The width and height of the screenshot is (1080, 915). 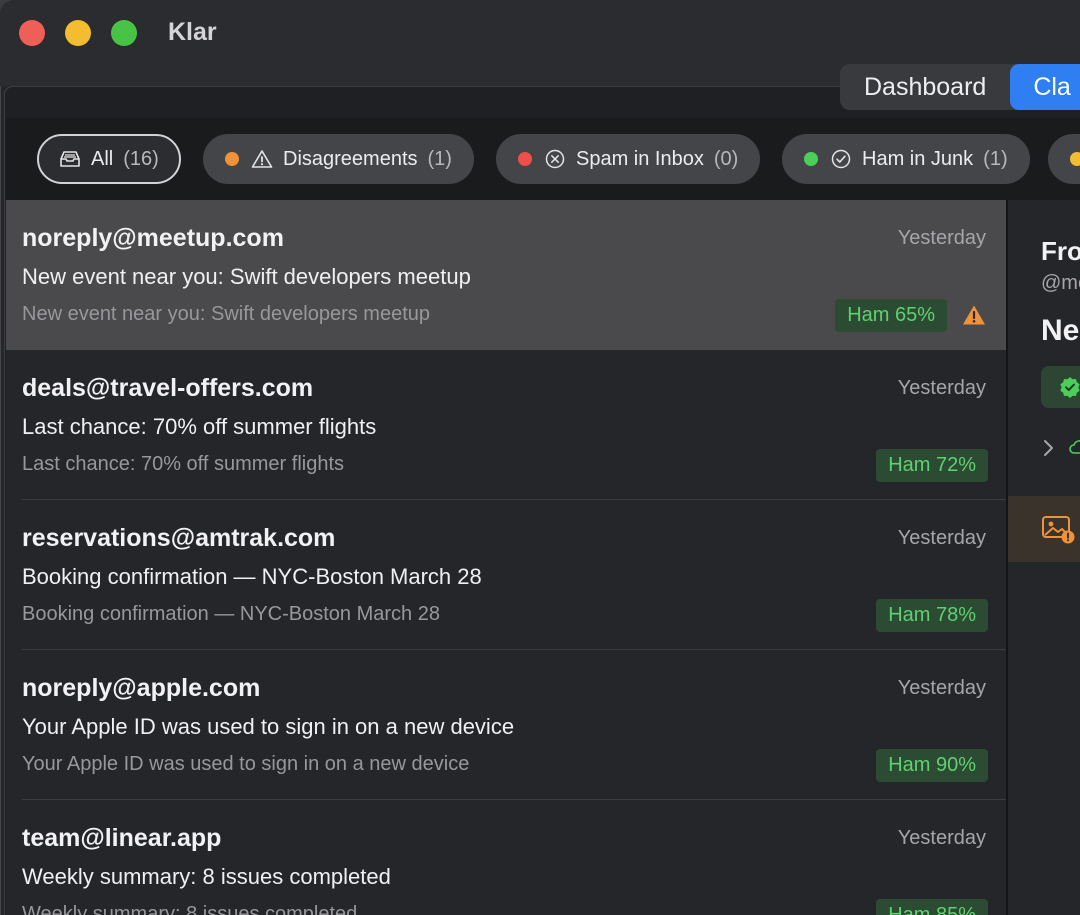 What do you see at coordinates (124, 33) in the screenshot?
I see `zoom-window-button` at bounding box center [124, 33].